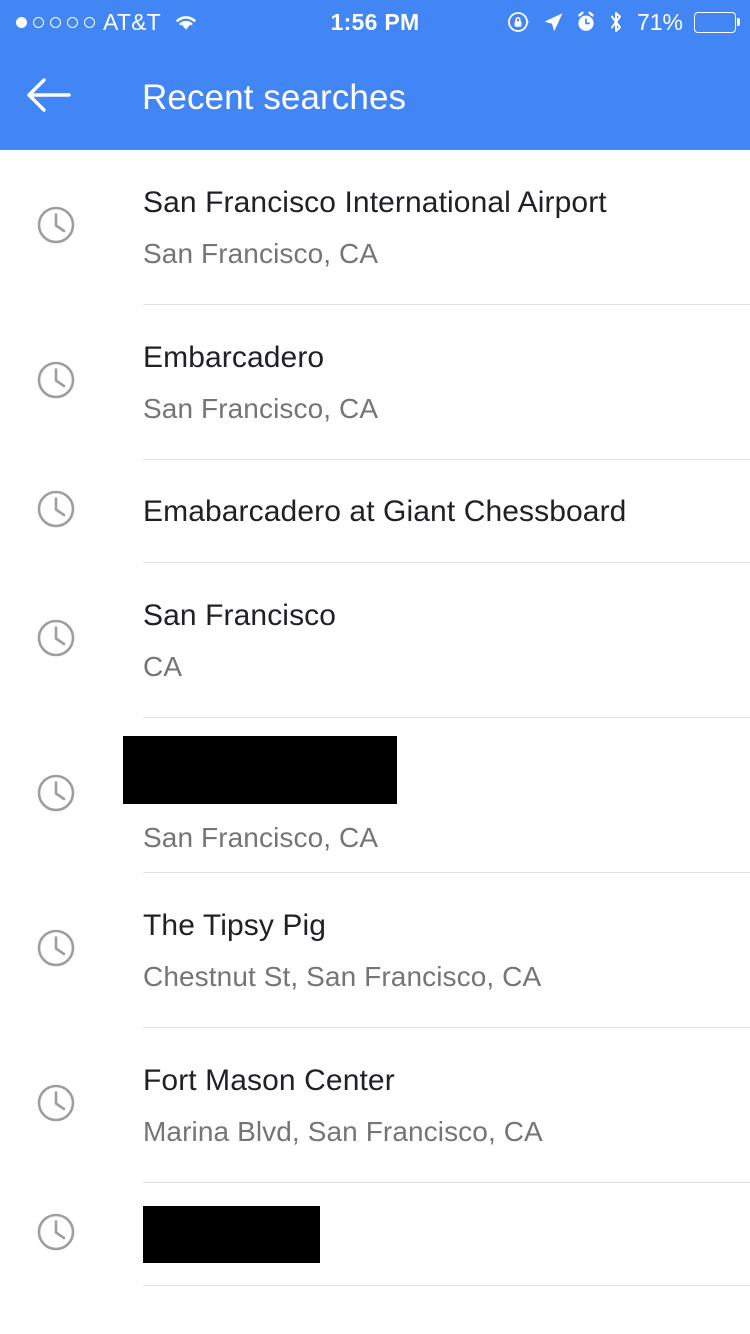 The image size is (750, 1334). What do you see at coordinates (342, 977) in the screenshot?
I see `list-item-subtitle: Chestnut St, San Francisco, CA` at bounding box center [342, 977].